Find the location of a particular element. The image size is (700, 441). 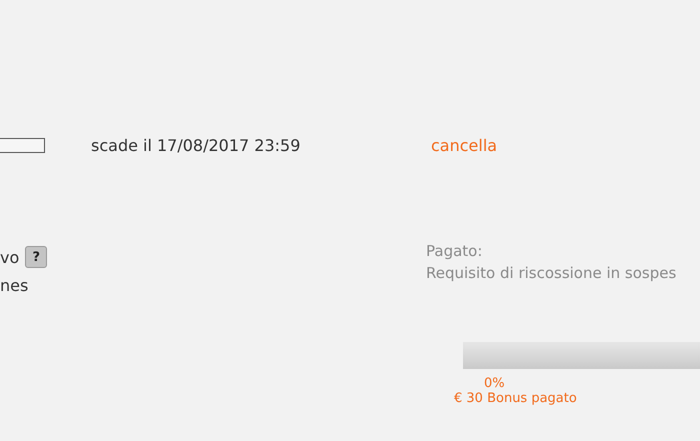

label-text: nes is located at coordinates (14, 285).